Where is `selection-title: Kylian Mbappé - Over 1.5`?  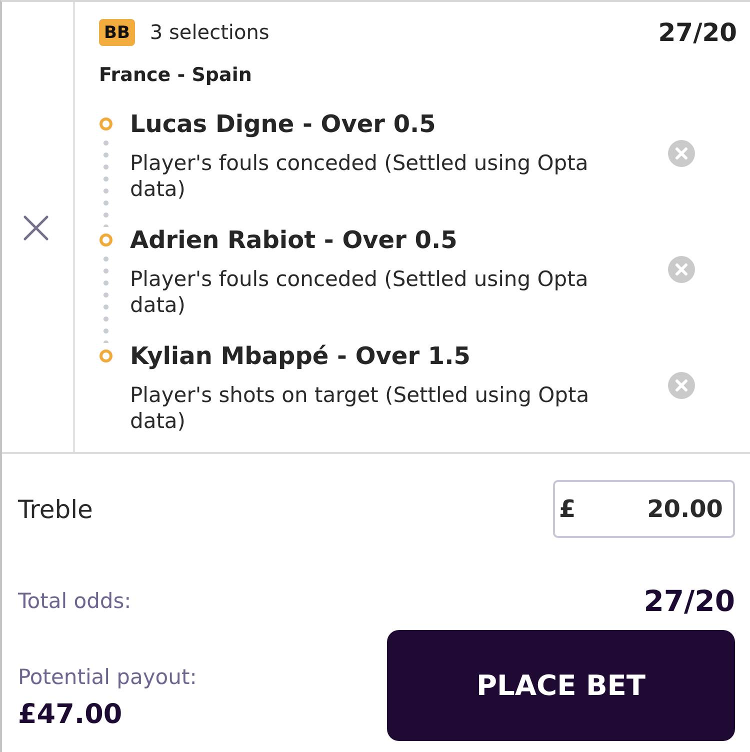
selection-title: Kylian Mbappé - Over 1.5 is located at coordinates (301, 356).